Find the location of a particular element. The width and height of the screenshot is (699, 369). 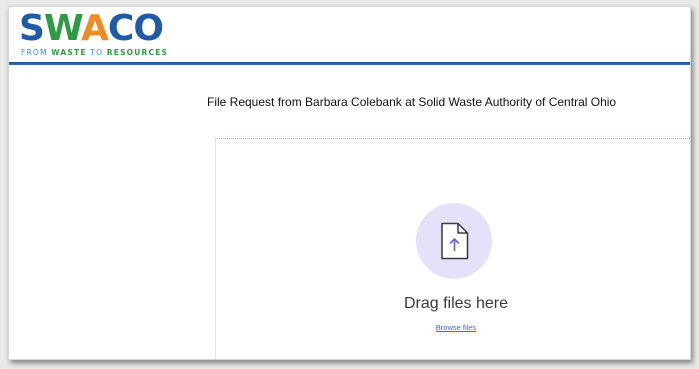

drag-files-label: Drag files here is located at coordinates (456, 303).